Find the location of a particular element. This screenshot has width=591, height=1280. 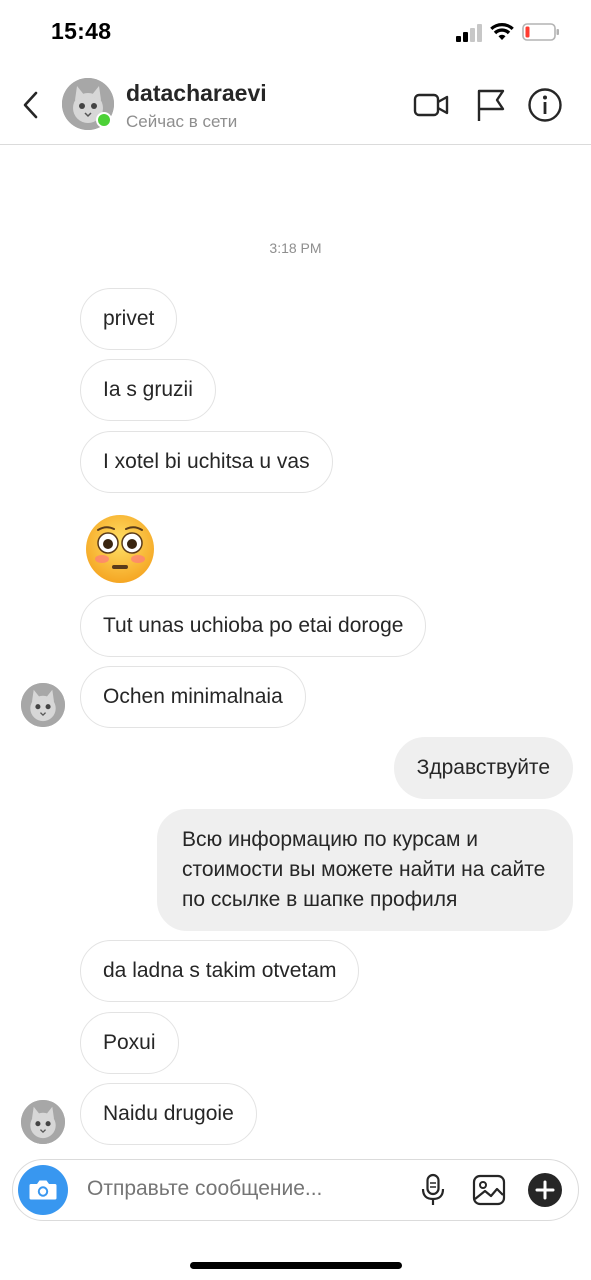

camera-icon is located at coordinates (43, 1190).